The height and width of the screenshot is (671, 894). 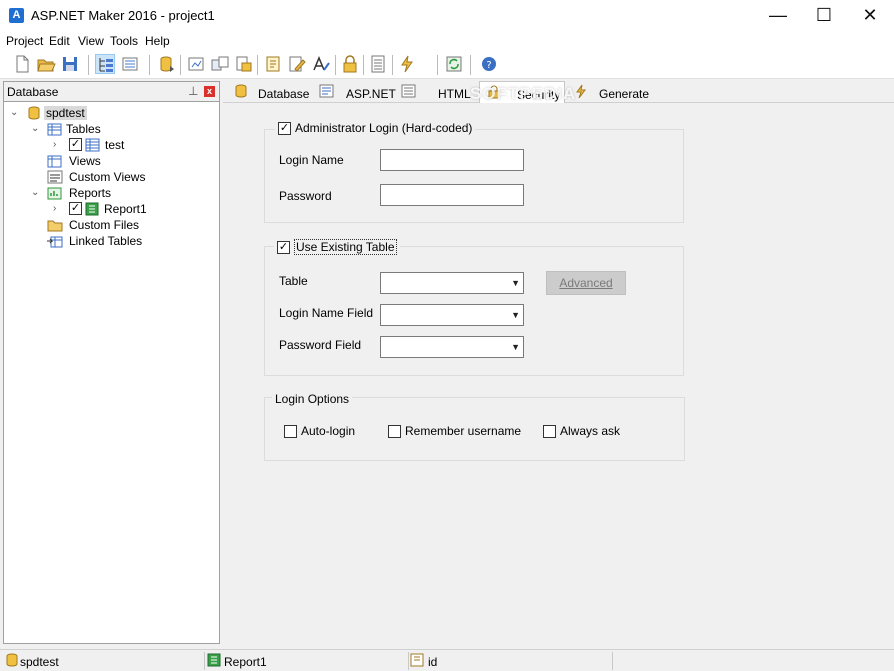 I want to click on use-existing-checkbox: ✓, so click(x=283, y=247).